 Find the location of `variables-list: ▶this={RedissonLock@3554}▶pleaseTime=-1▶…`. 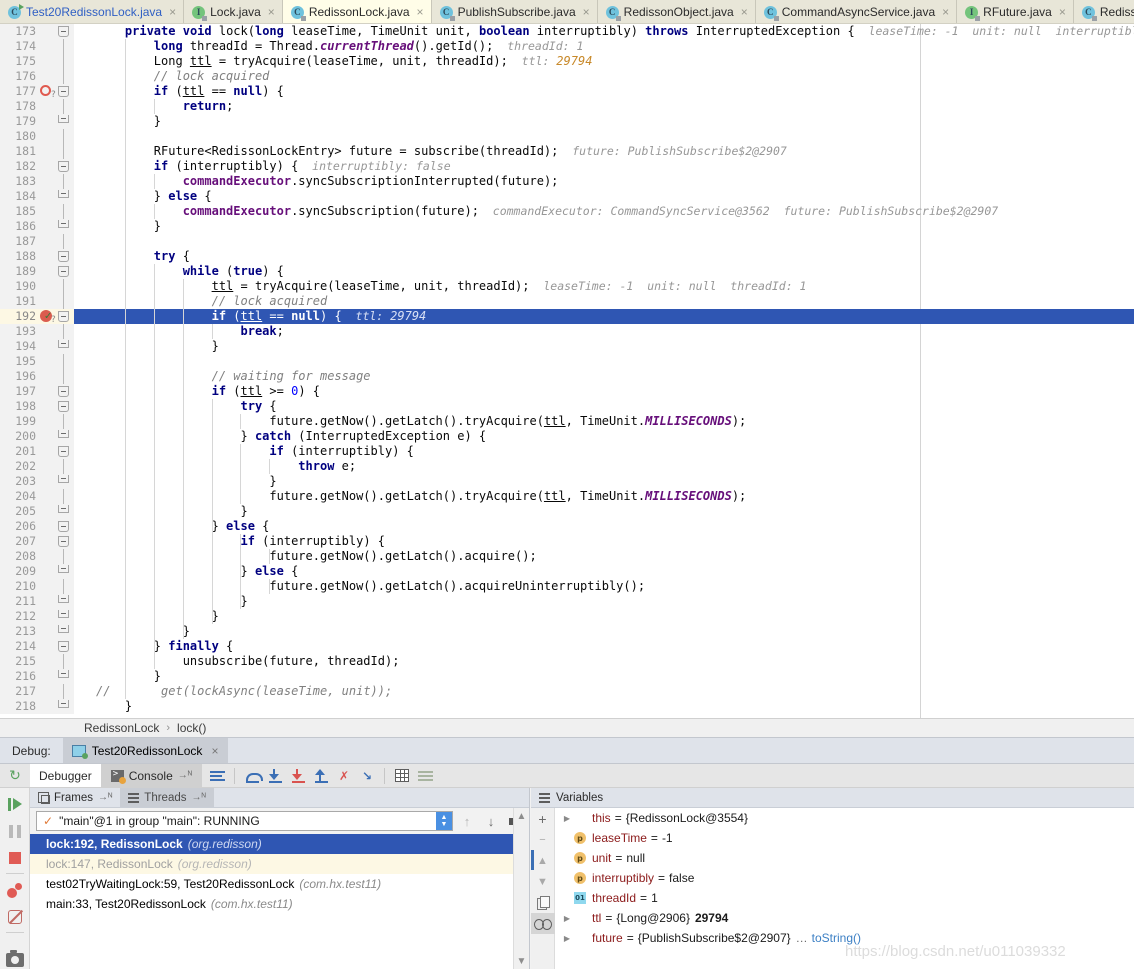

variables-list: ▶this={RedissonLock@3554}▶pleaseTime=-1▶… is located at coordinates (845, 878).